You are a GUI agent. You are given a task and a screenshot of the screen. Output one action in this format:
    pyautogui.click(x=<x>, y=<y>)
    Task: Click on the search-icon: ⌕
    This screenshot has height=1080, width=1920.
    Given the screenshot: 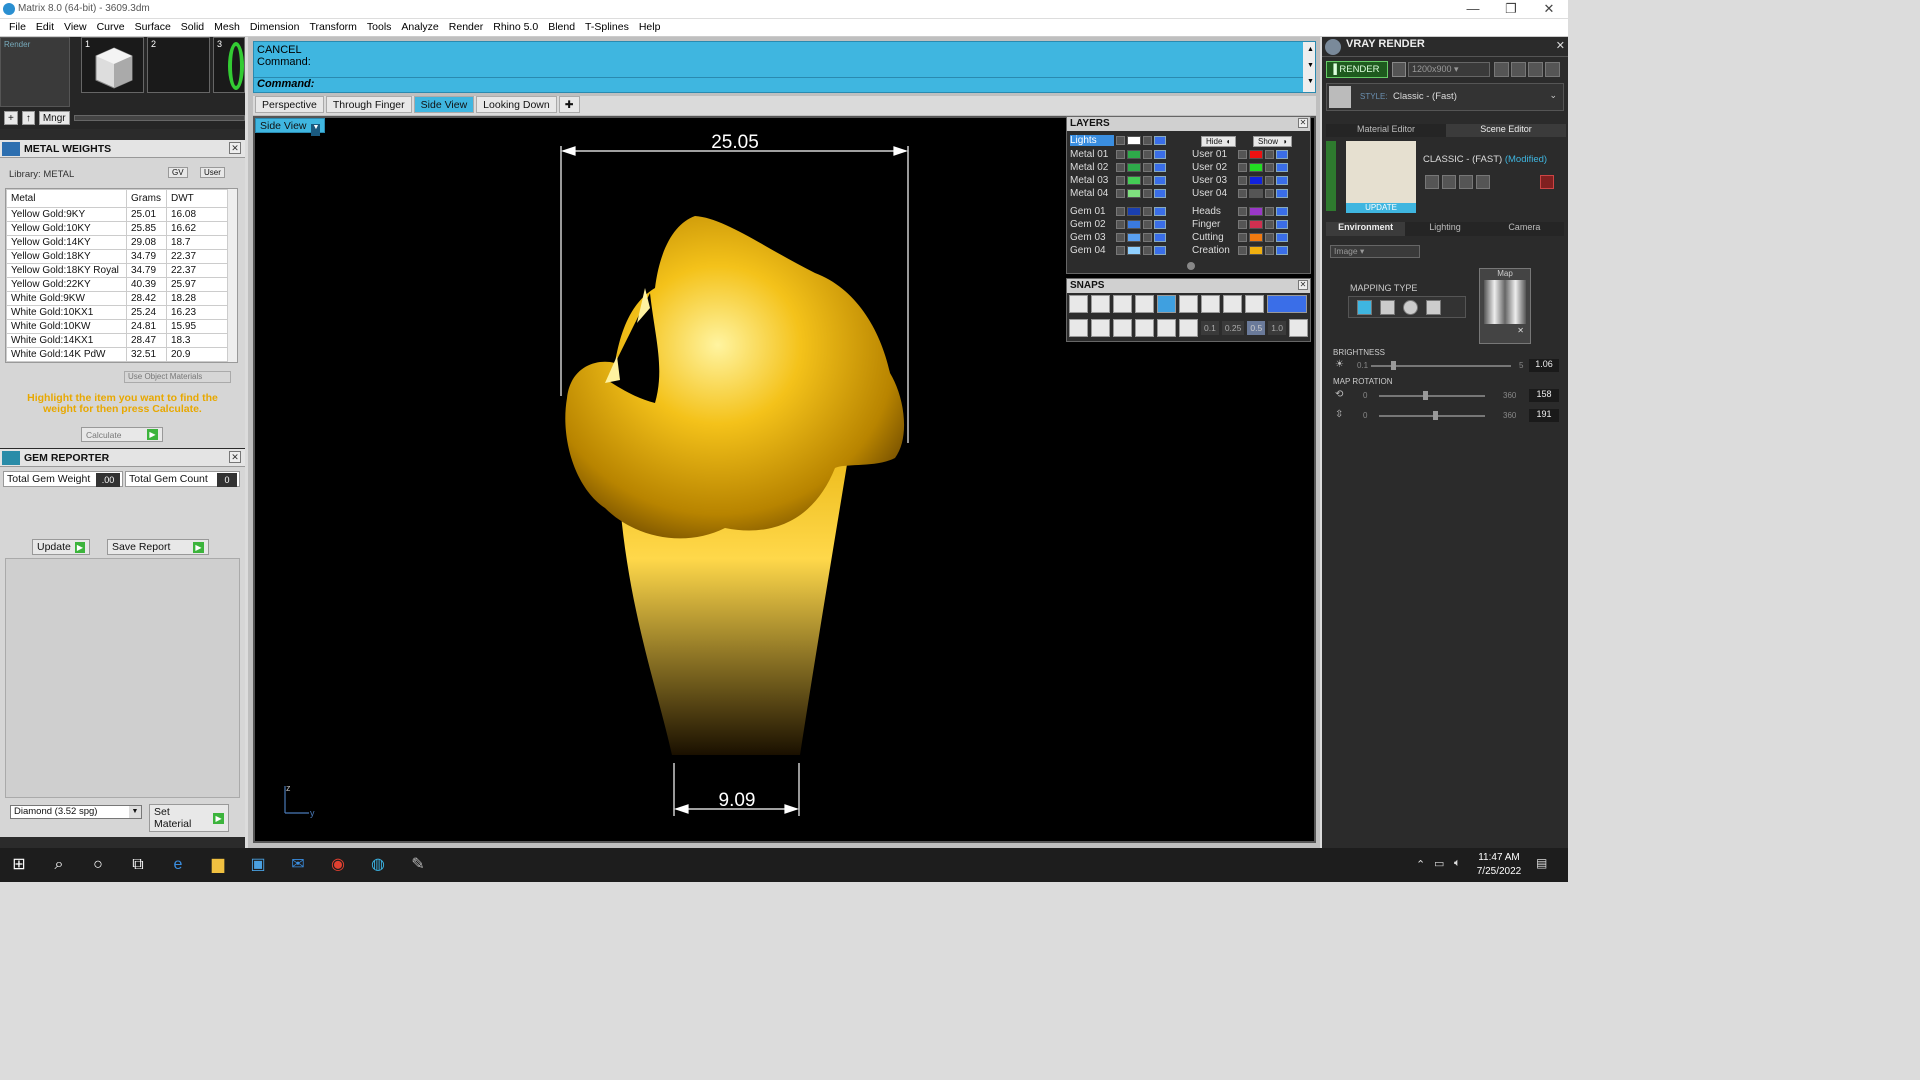 What is the action you would take?
    pyautogui.click(x=59, y=865)
    